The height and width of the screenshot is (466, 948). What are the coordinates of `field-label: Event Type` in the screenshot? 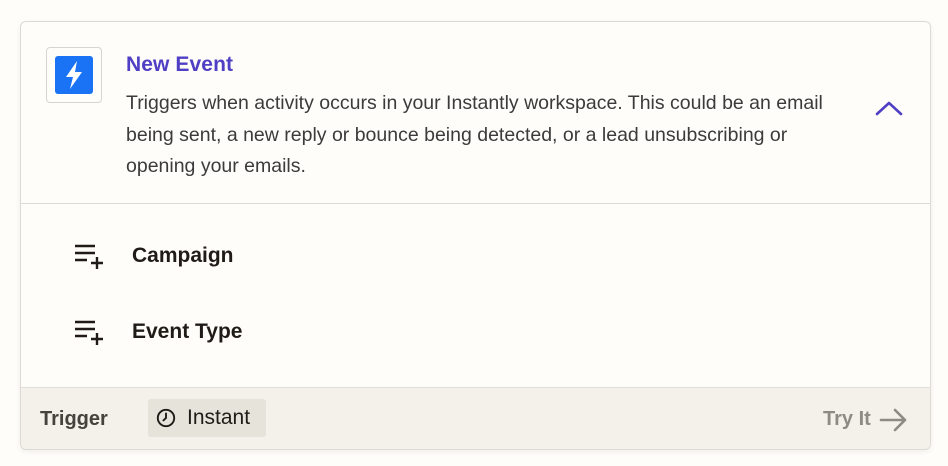 It's located at (187, 331).